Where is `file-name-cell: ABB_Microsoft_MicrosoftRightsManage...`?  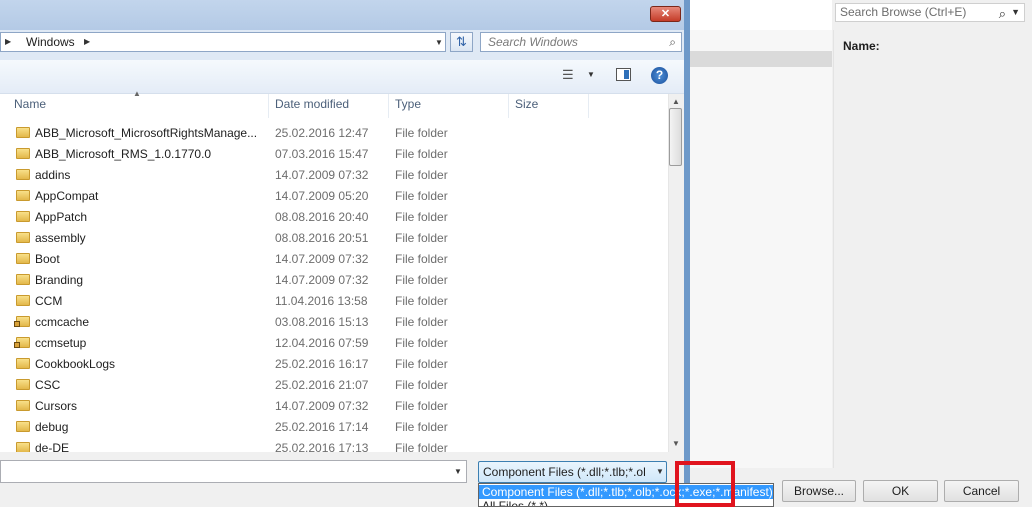
file-name-cell: ABB_Microsoft_MicrosoftRightsManage... is located at coordinates (146, 133).